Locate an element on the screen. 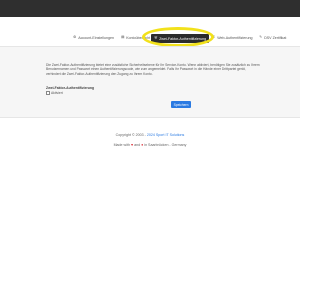 This screenshot has height=300, width=320. copyright-text: Copyright © 2003 - is located at coordinates (131, 135).